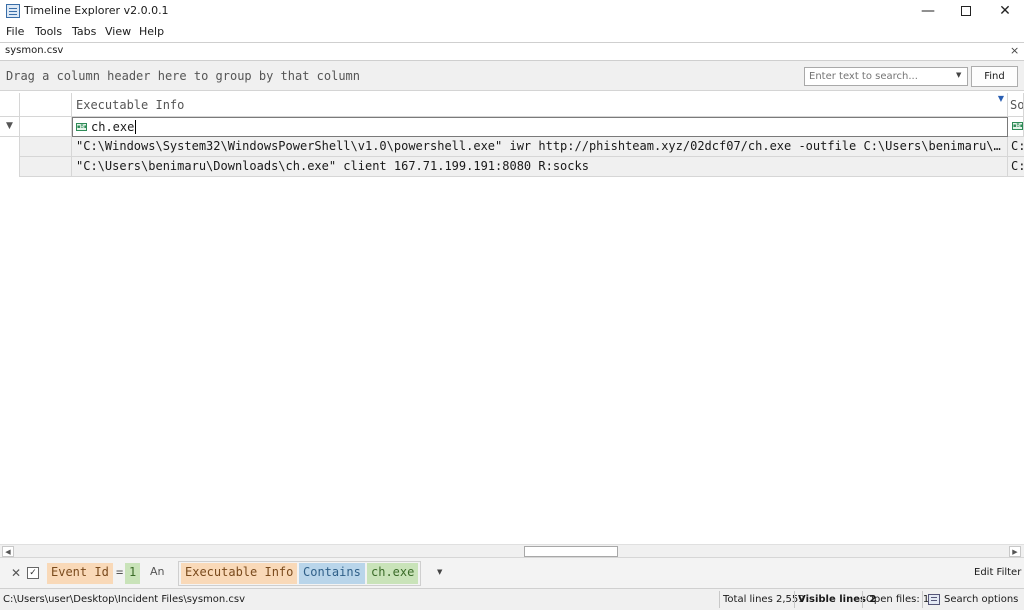 The height and width of the screenshot is (610, 1024). I want to click on column-header-label: So, so click(1017, 105).